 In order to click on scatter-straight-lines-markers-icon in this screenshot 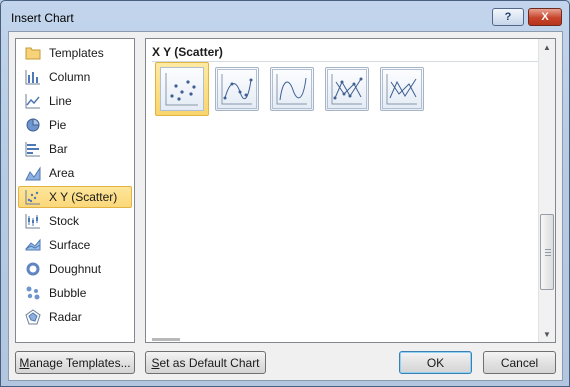, I will do `click(347, 89)`.